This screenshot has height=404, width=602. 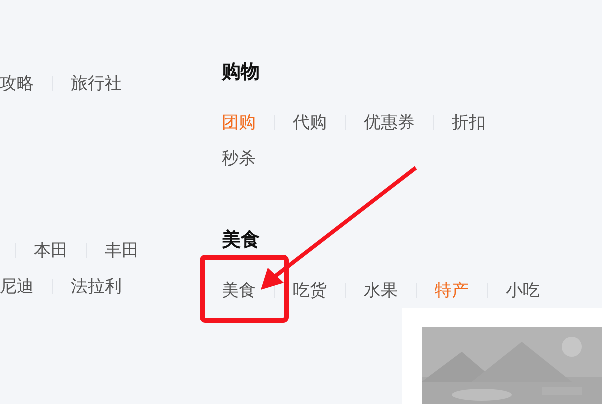 What do you see at coordinates (241, 240) in the screenshot?
I see `section-title: 美食` at bounding box center [241, 240].